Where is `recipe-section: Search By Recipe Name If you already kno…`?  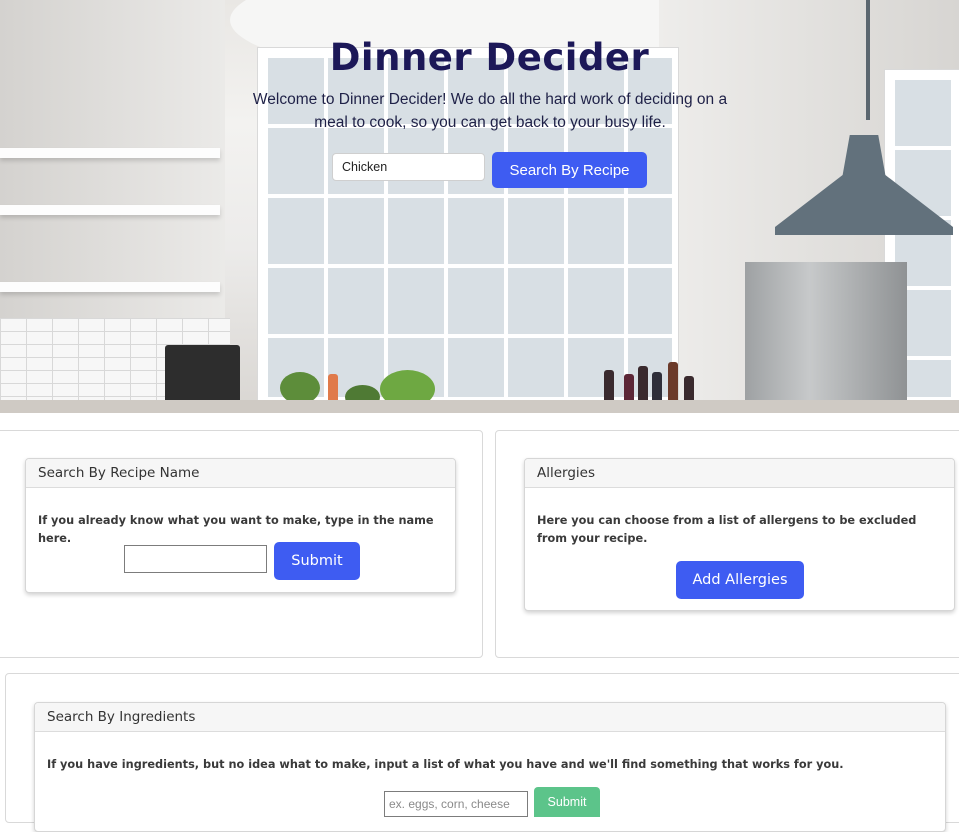 recipe-section: Search By Recipe Name If you already kno… is located at coordinates (241, 544).